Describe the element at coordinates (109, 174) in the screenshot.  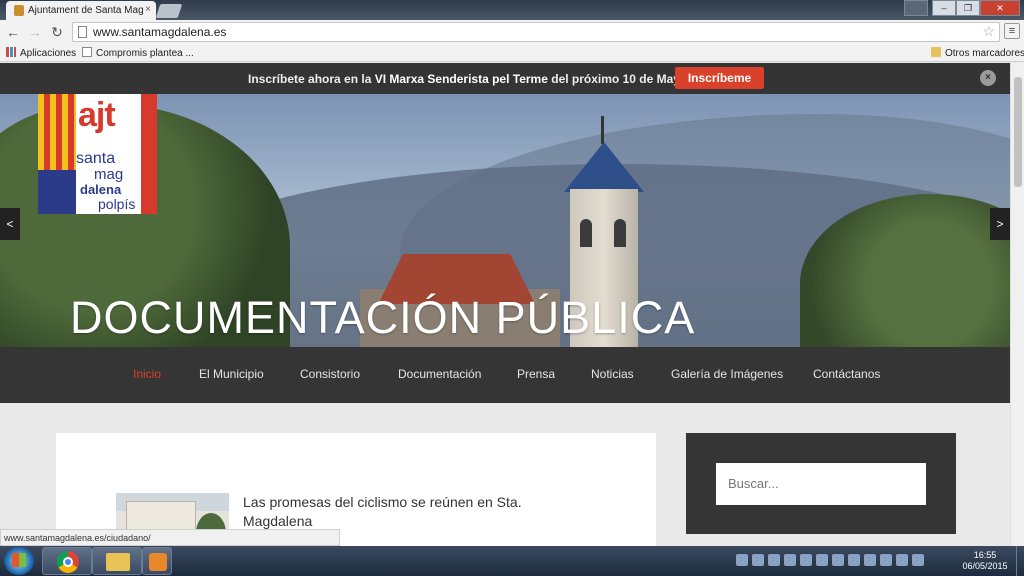
I see `logo-line-2: mag` at that location.